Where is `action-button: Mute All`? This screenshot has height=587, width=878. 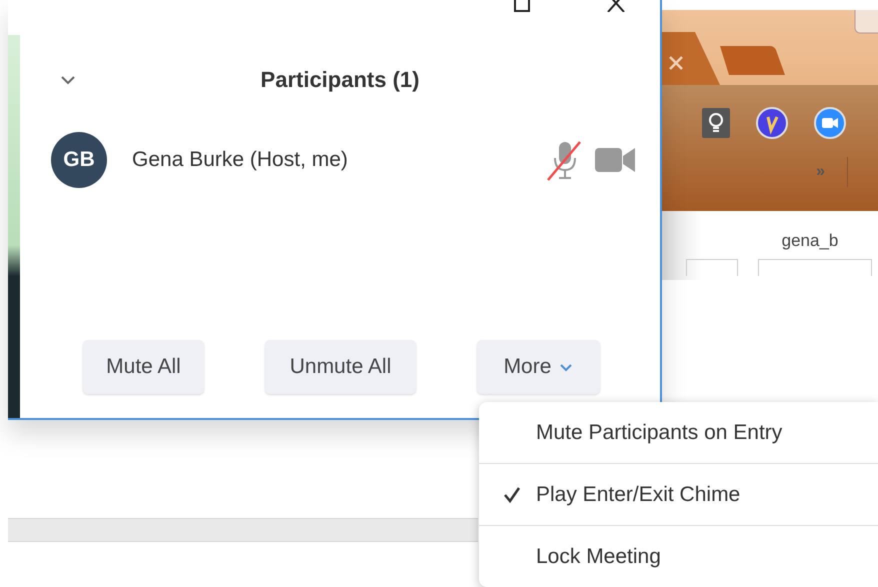
action-button: Mute All is located at coordinates (143, 367).